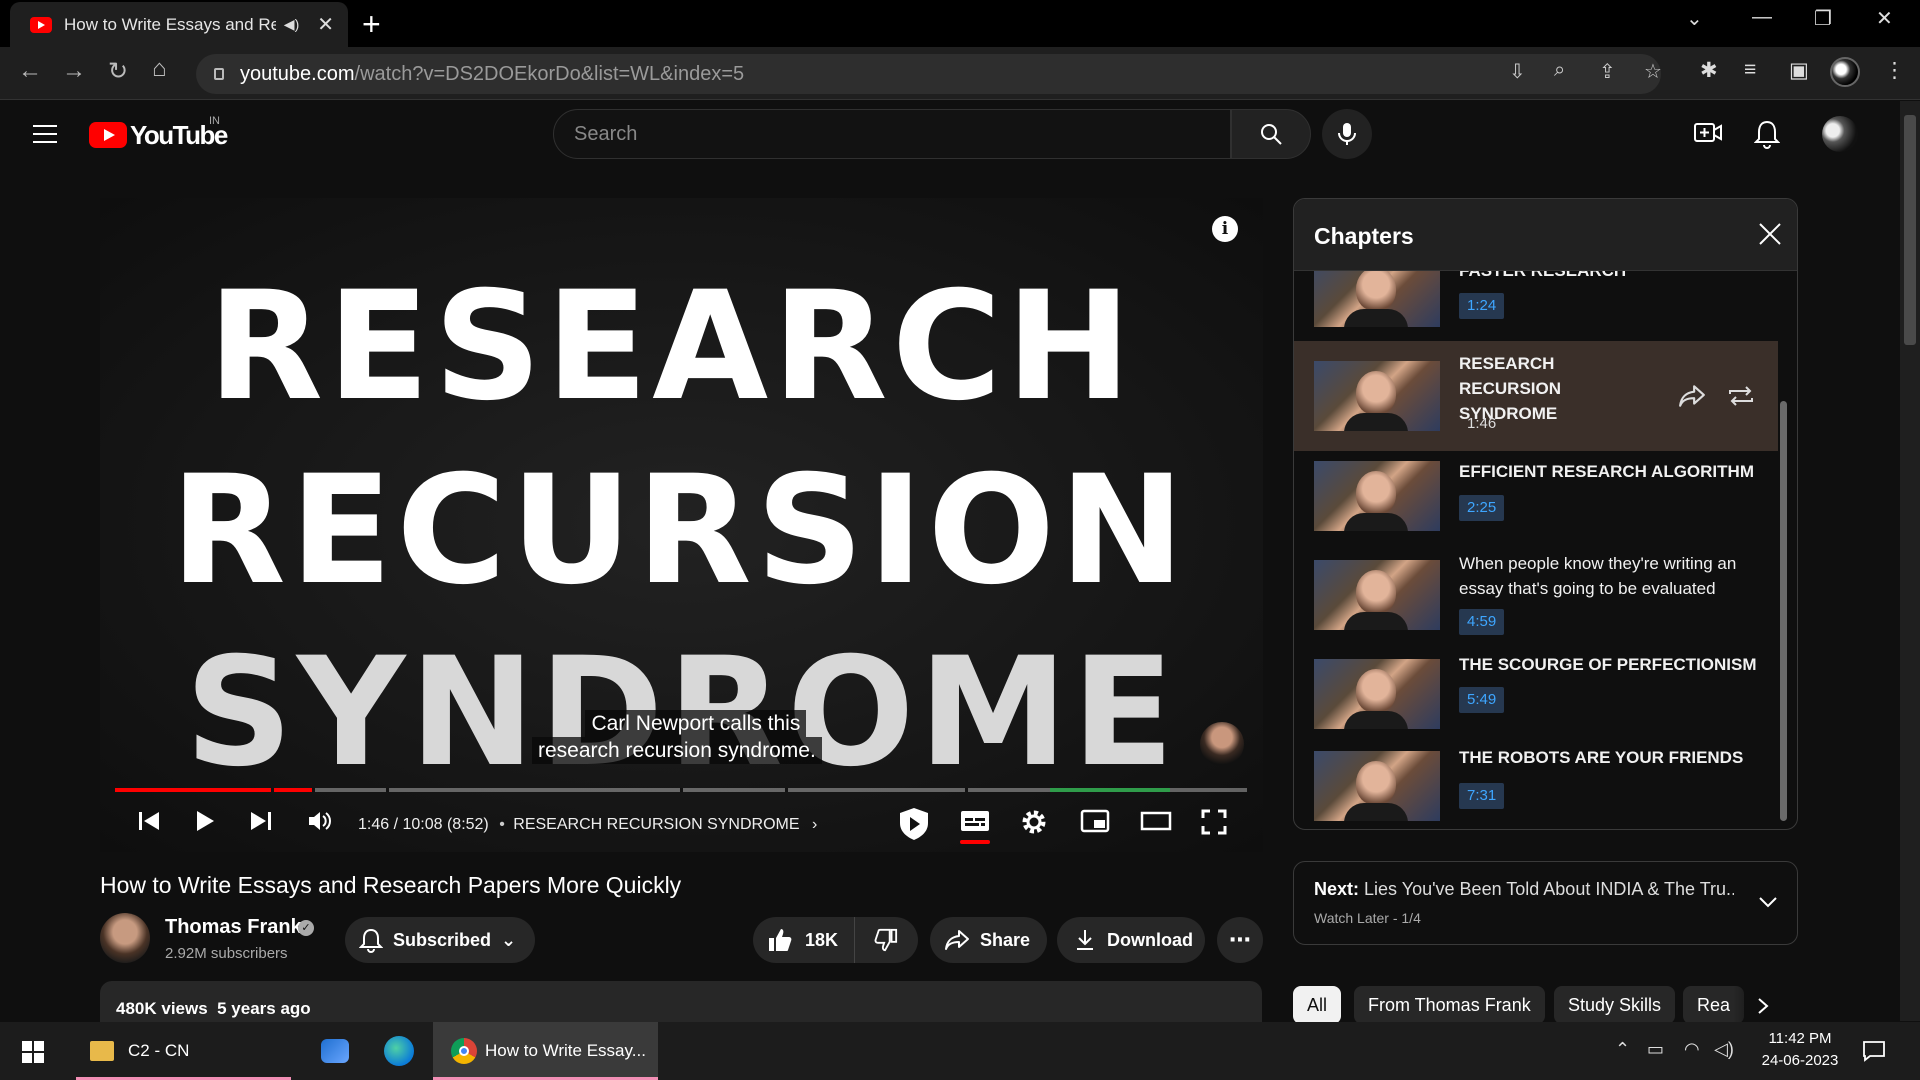 The width and height of the screenshot is (1920, 1080). I want to click on subscribed-button: Subscribed ⌄, so click(440, 940).